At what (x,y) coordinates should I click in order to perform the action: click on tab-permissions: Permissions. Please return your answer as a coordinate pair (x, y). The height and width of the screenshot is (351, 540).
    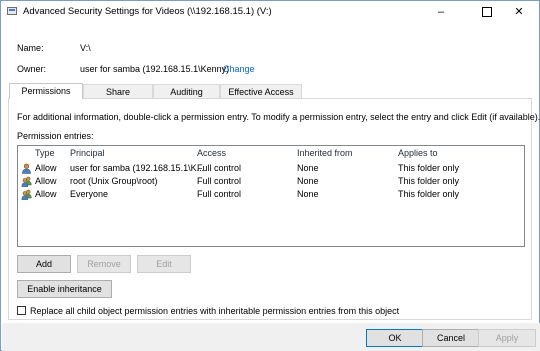
    Looking at the image, I should click on (46, 91).